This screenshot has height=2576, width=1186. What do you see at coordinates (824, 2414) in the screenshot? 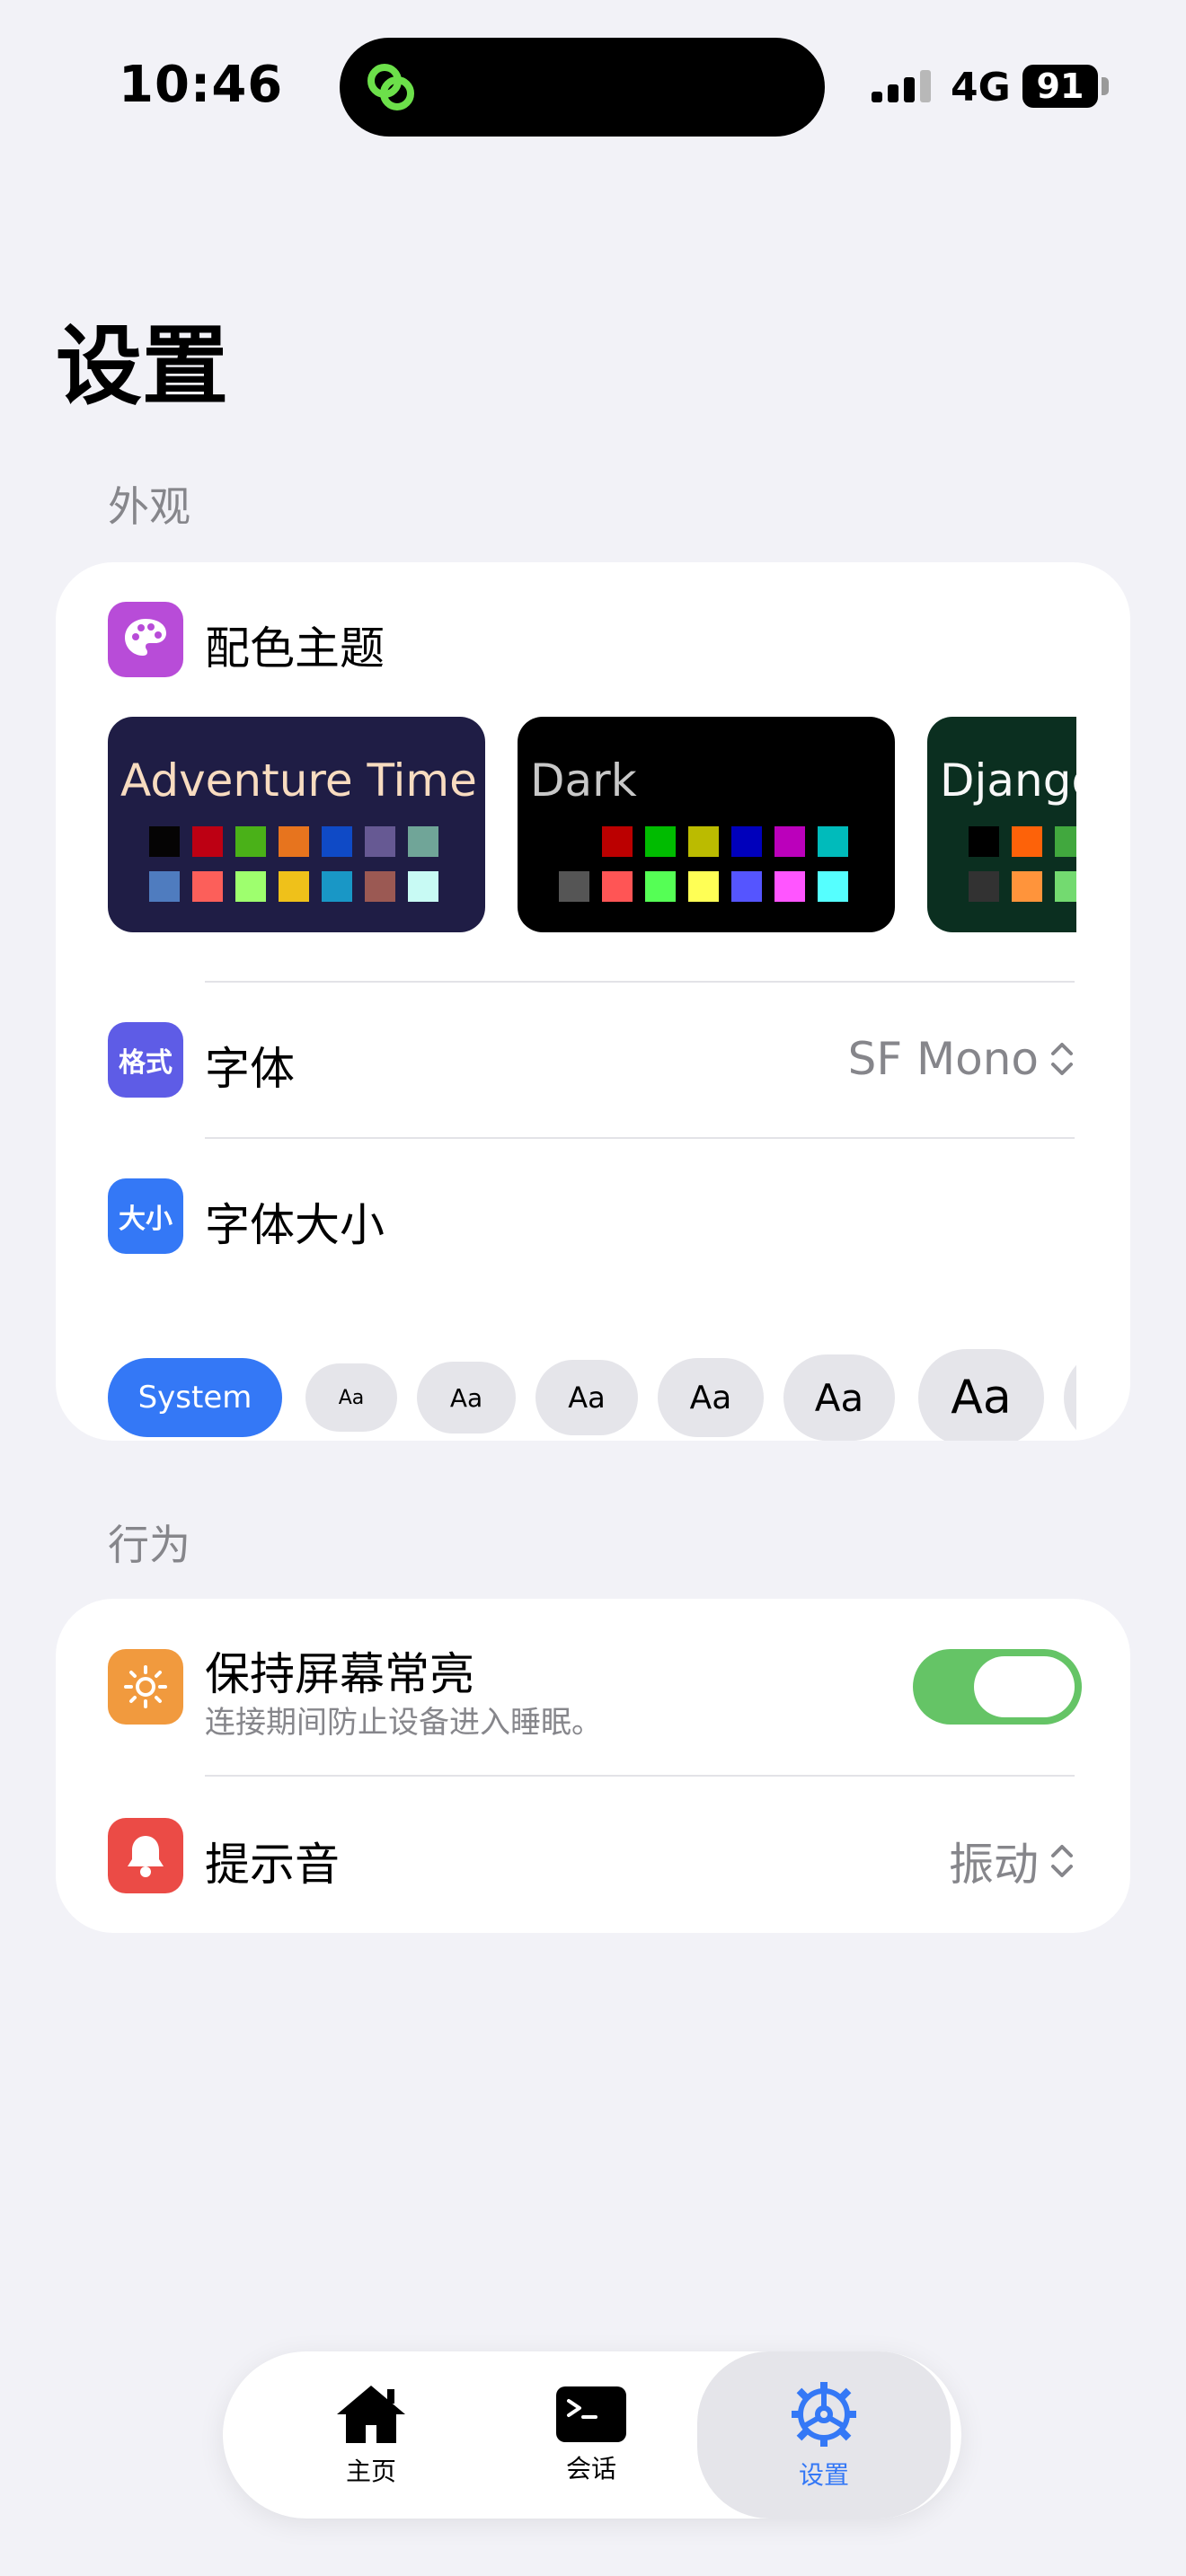
I see `gear-icon` at bounding box center [824, 2414].